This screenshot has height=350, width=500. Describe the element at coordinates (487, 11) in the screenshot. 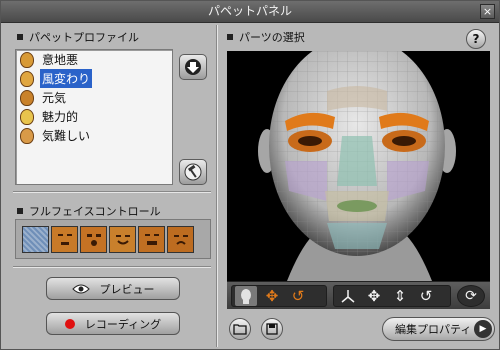

I see `close-button: ×` at that location.